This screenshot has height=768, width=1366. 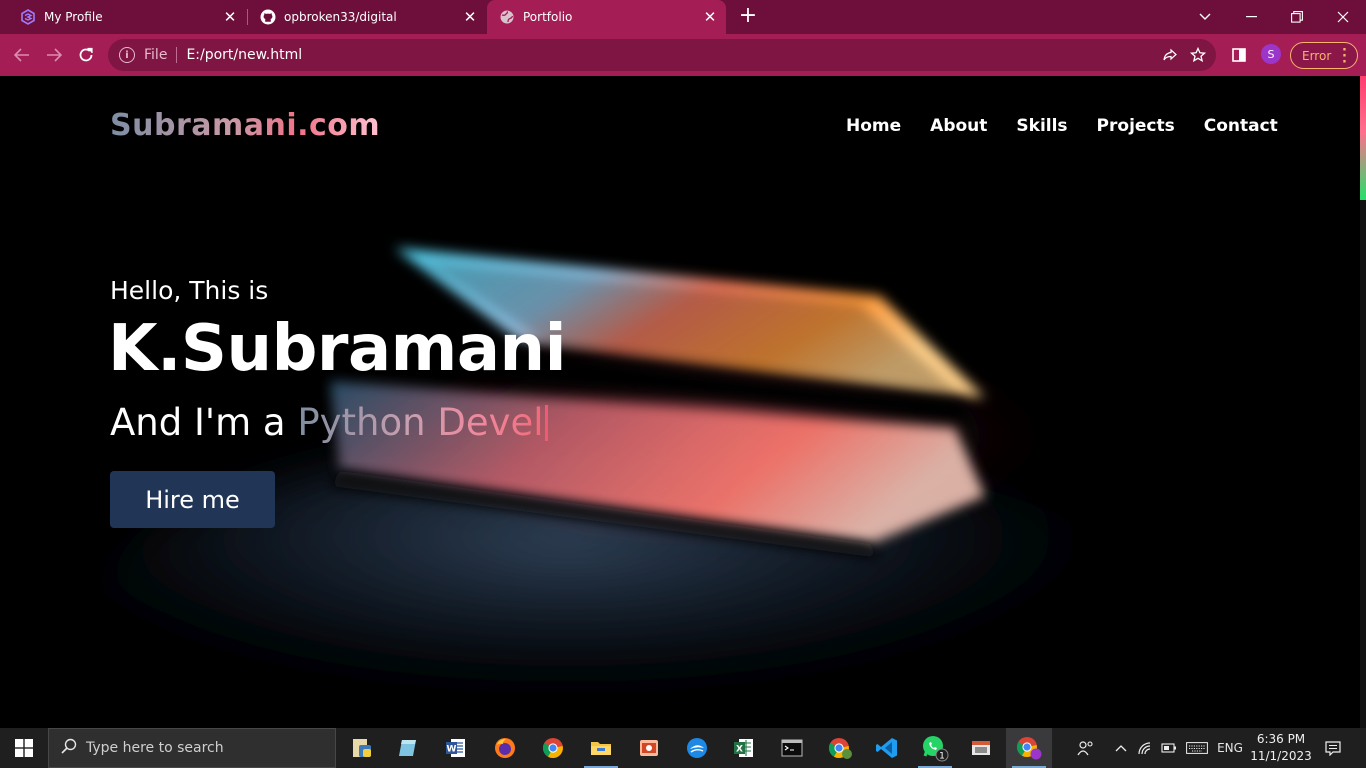 What do you see at coordinates (507, 17) in the screenshot?
I see `globe-icon` at bounding box center [507, 17].